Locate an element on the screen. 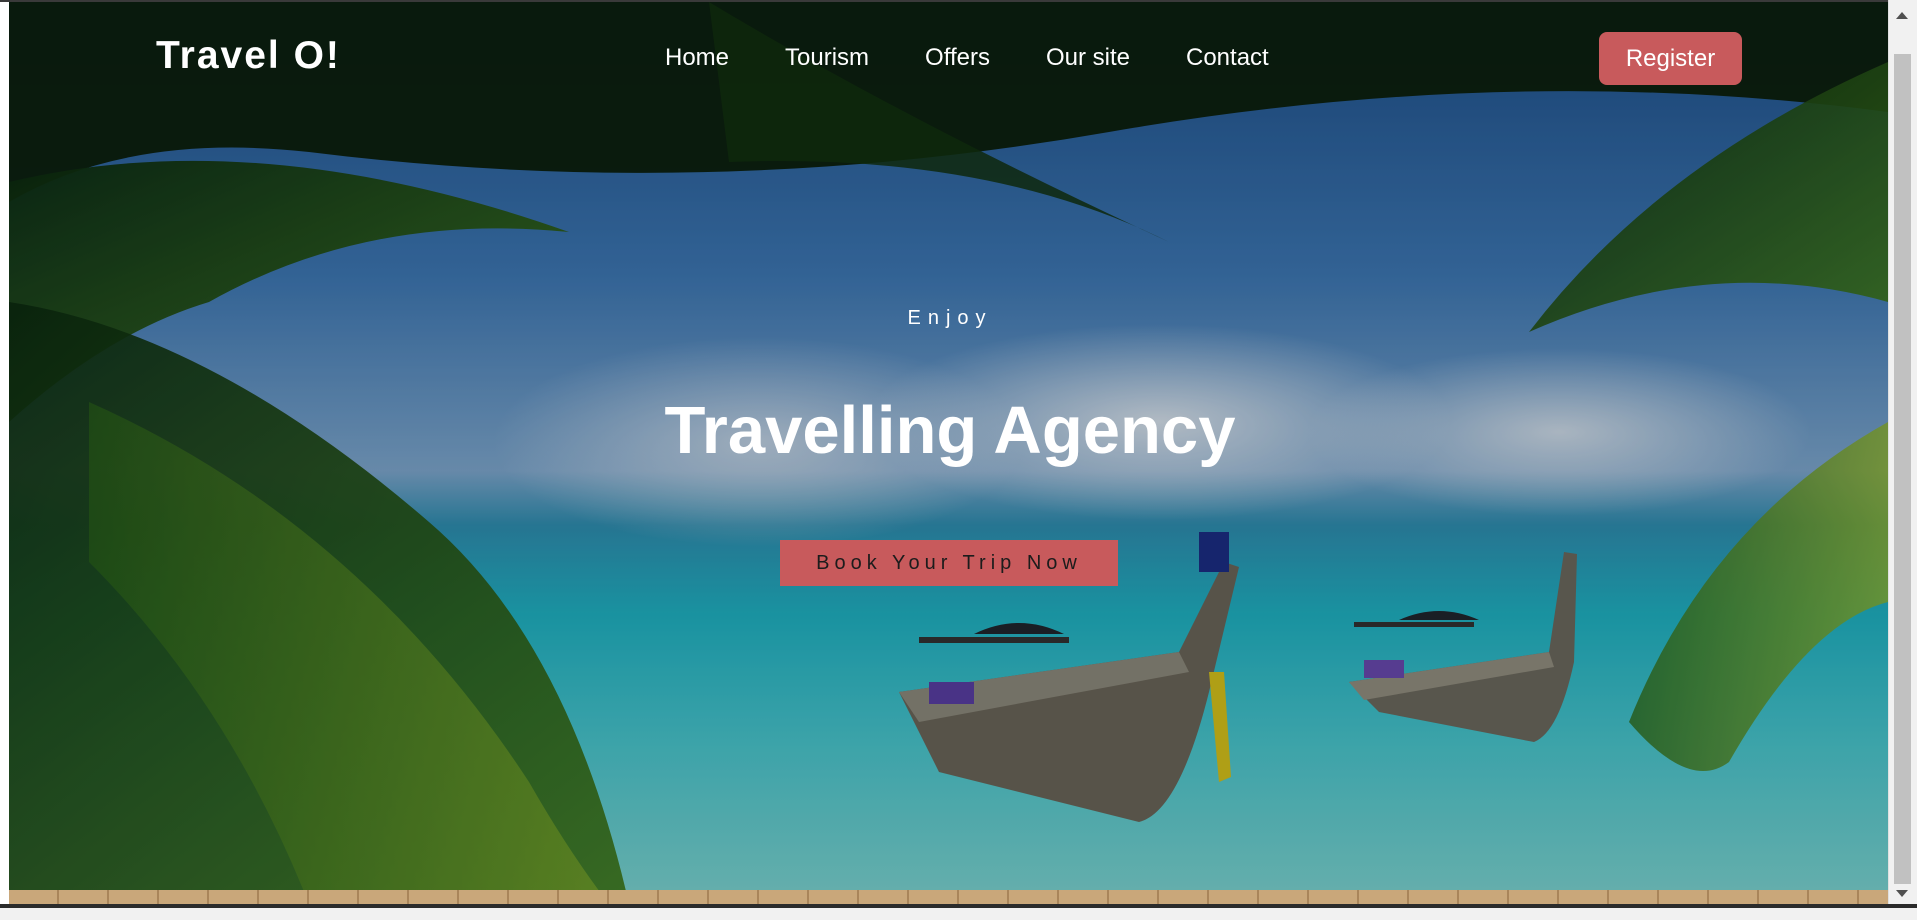 The height and width of the screenshot is (920, 1917). hero-eyebrow: Enjoy is located at coordinates (950, 318).